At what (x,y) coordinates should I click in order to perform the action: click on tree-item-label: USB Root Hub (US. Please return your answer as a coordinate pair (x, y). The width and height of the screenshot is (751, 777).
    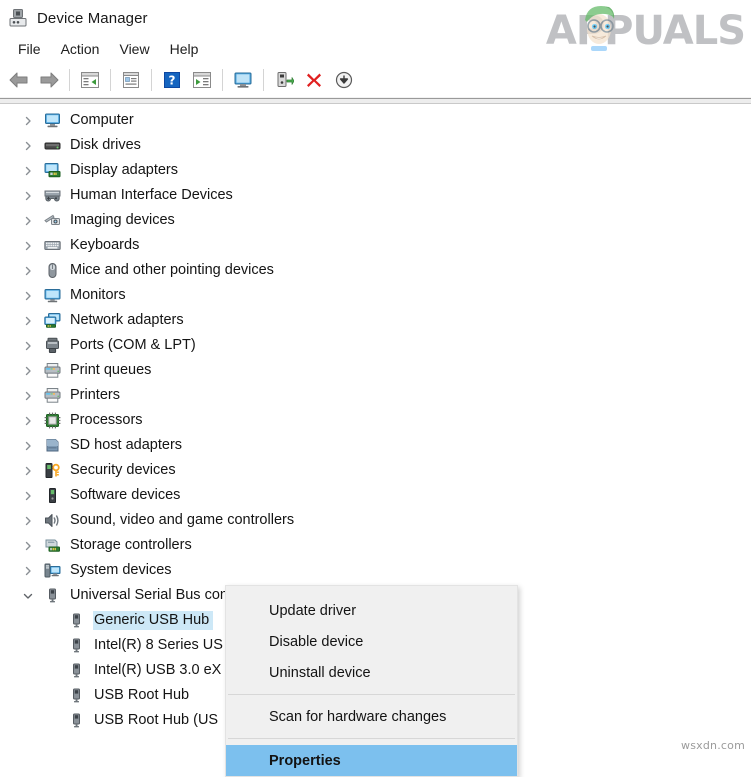
    Looking at the image, I should click on (156, 720).